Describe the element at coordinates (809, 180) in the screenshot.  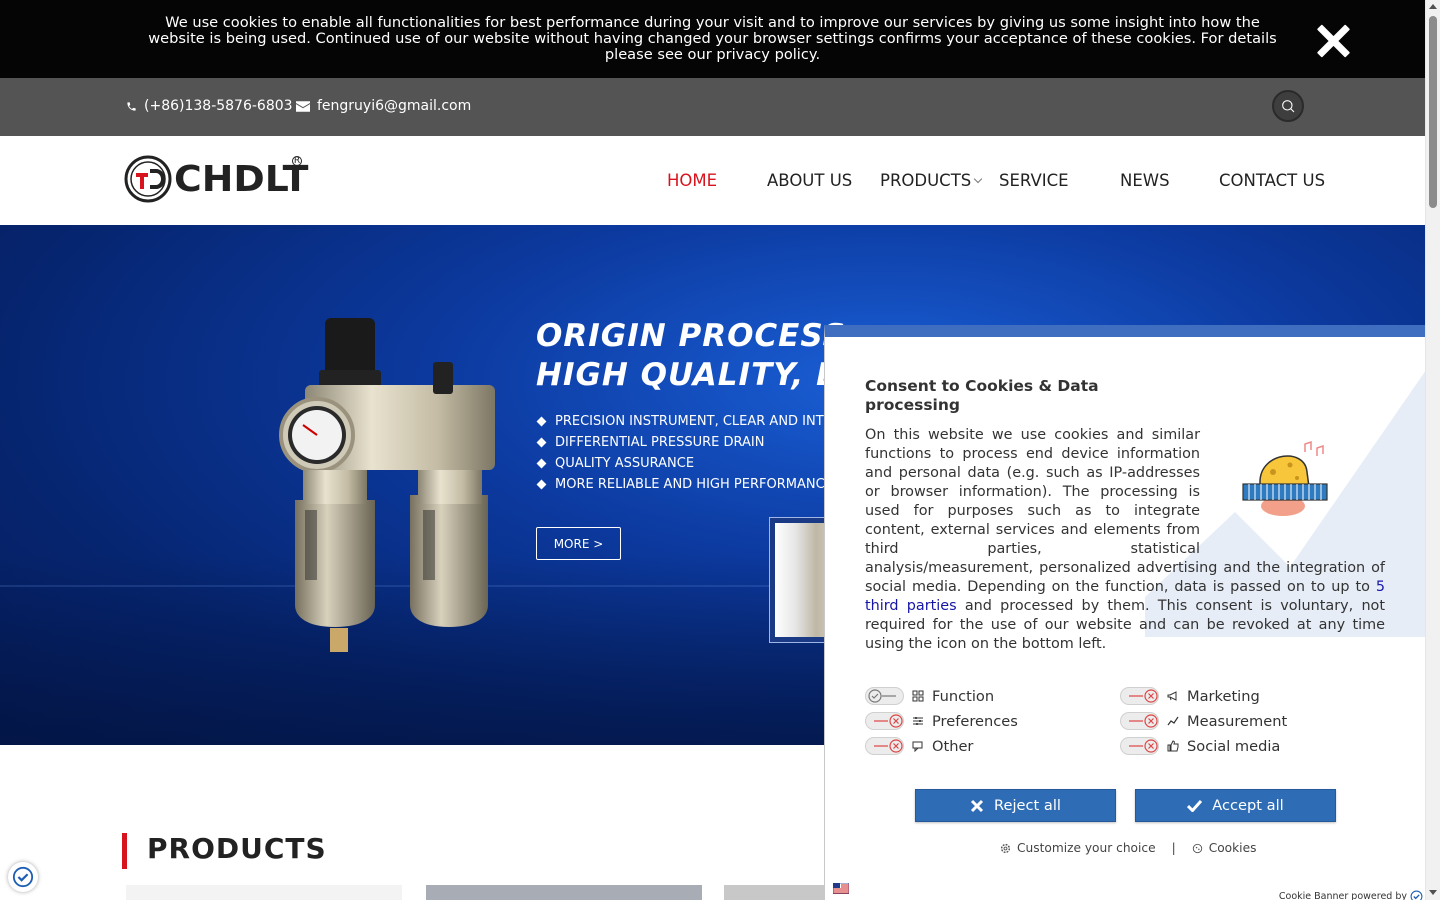
I see `nav-about-us: ABOUT US` at that location.